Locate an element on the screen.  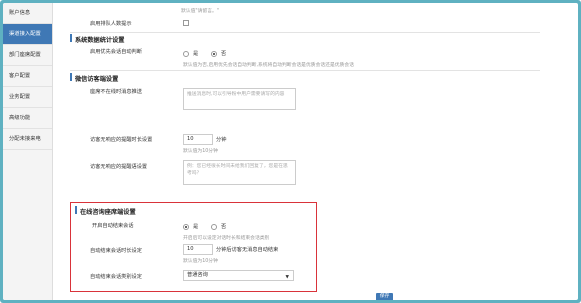
sidebar-item-missed-calls: 分配未接来电 is located at coordinates (27, 139).